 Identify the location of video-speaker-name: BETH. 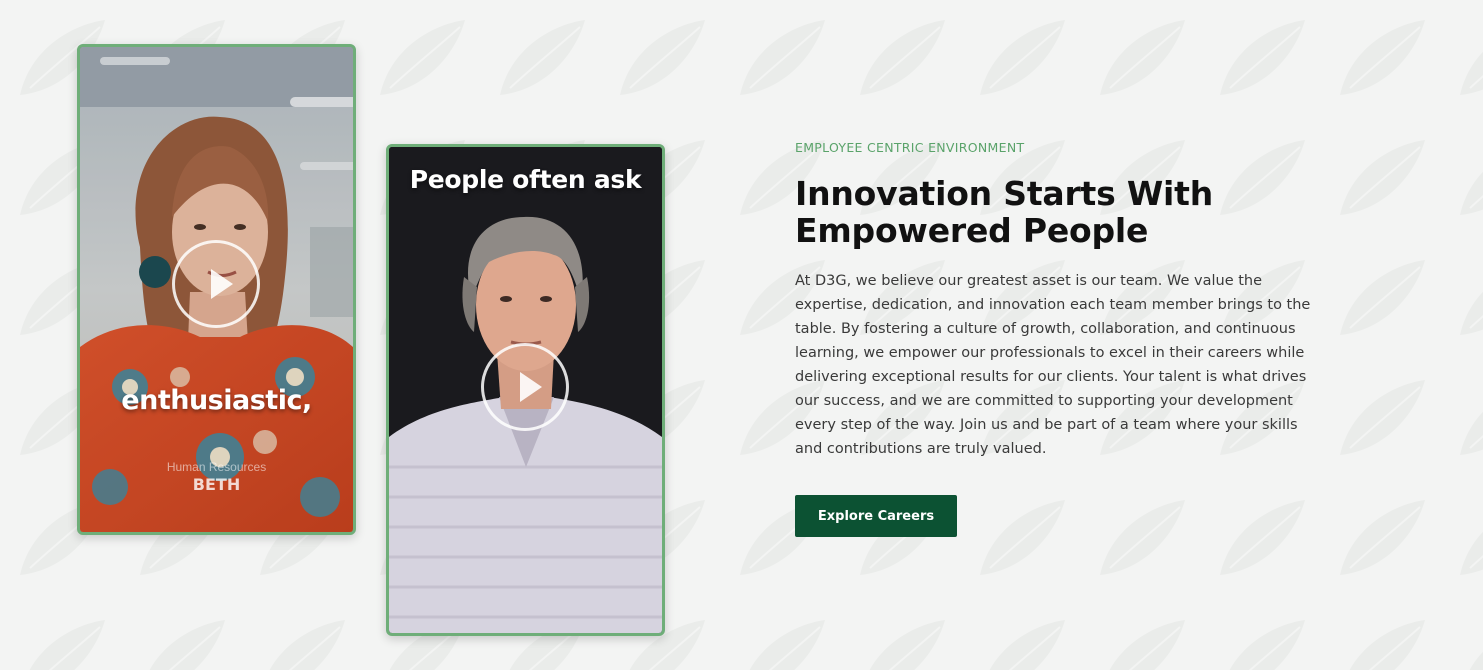
(216, 484).